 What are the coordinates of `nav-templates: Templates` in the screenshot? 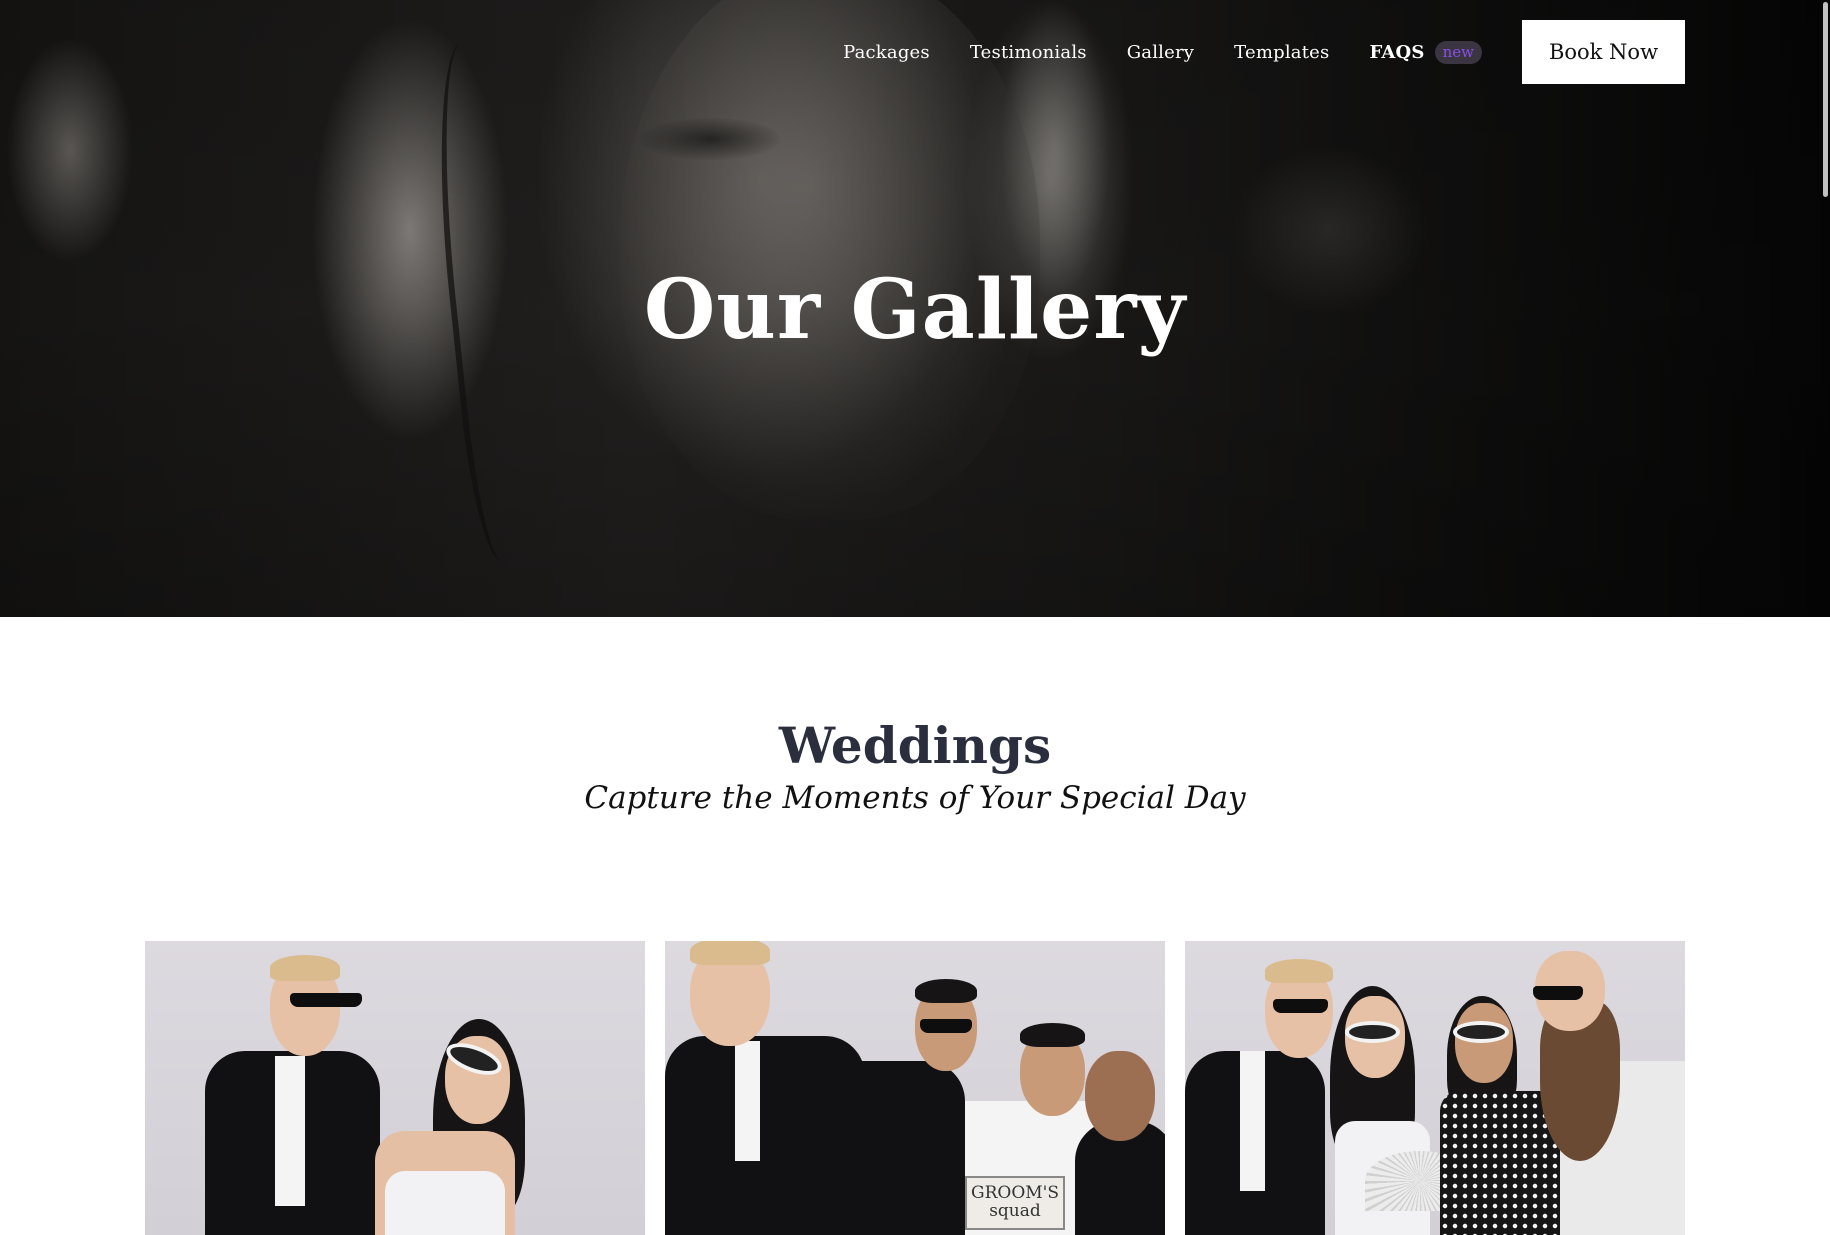 It's located at (1281, 52).